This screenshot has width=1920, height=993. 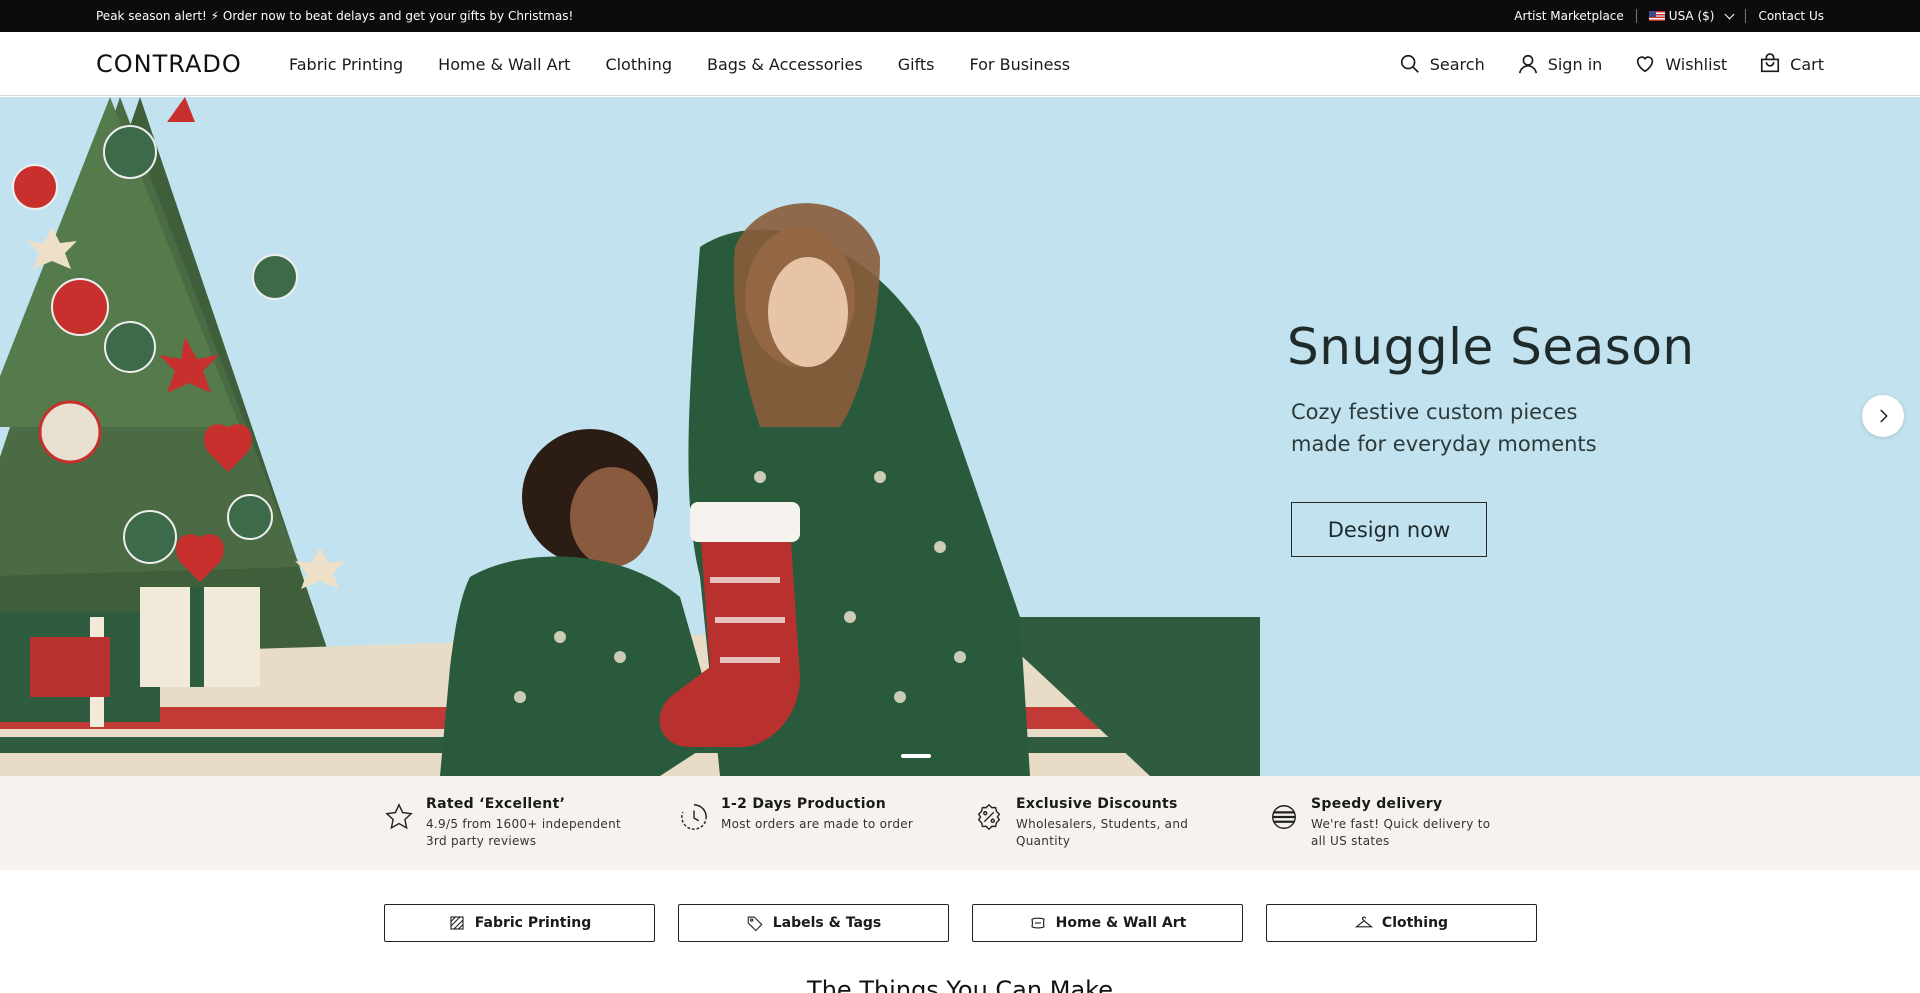 What do you see at coordinates (1491, 347) in the screenshot?
I see `hero-title: Snuggle Season` at bounding box center [1491, 347].